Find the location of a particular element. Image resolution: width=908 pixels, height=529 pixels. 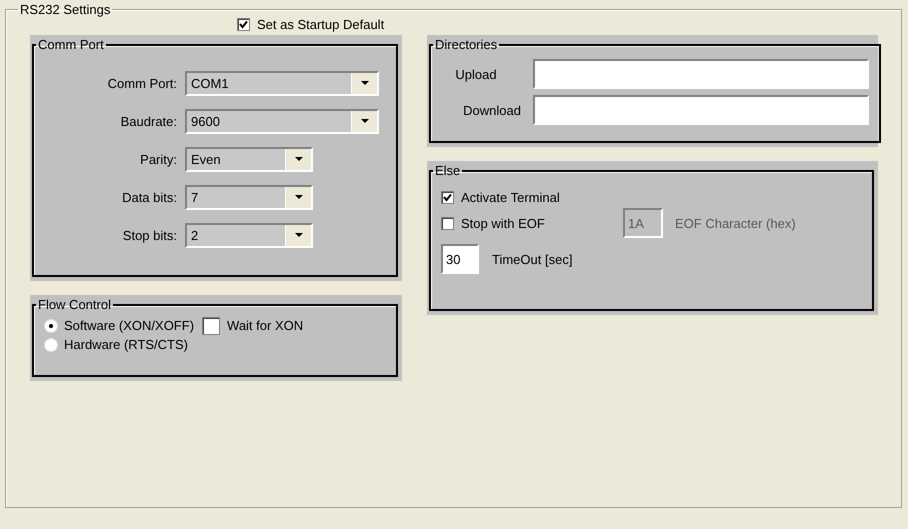

settings-title: RS232 Settings is located at coordinates (65, 9).